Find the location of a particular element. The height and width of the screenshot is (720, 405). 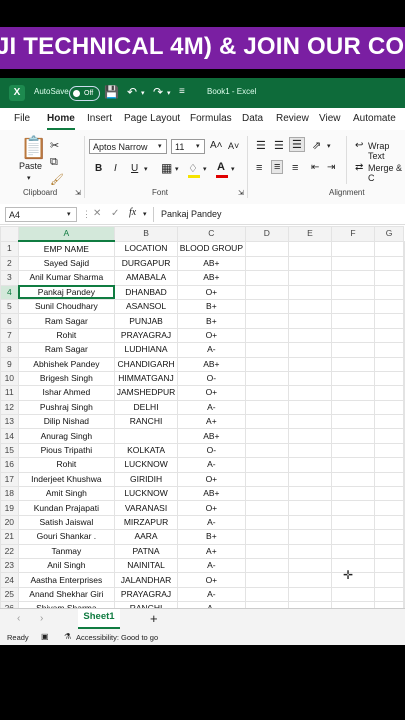

cell: Sunil Choudhary is located at coordinates (66, 306).